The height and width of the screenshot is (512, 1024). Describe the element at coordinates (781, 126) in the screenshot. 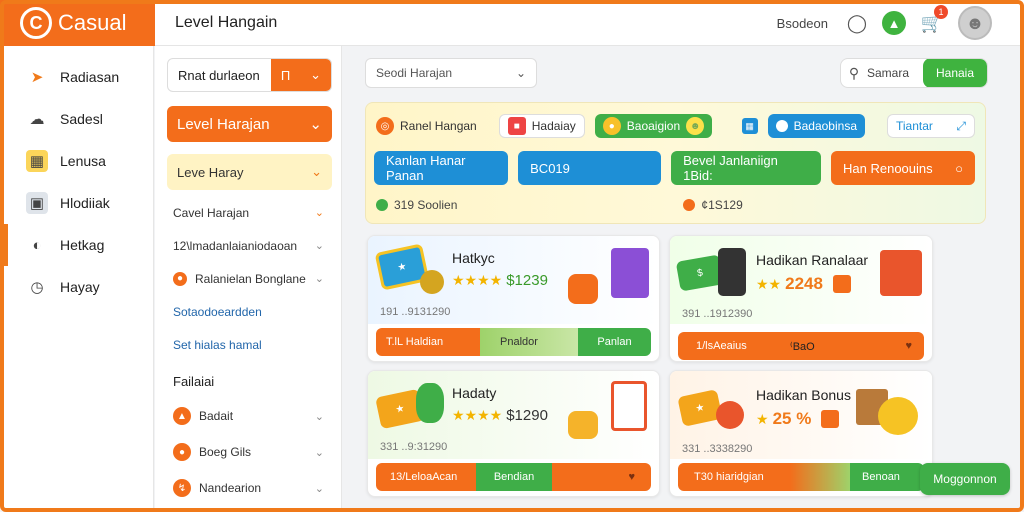

I see `circle-icon` at that location.